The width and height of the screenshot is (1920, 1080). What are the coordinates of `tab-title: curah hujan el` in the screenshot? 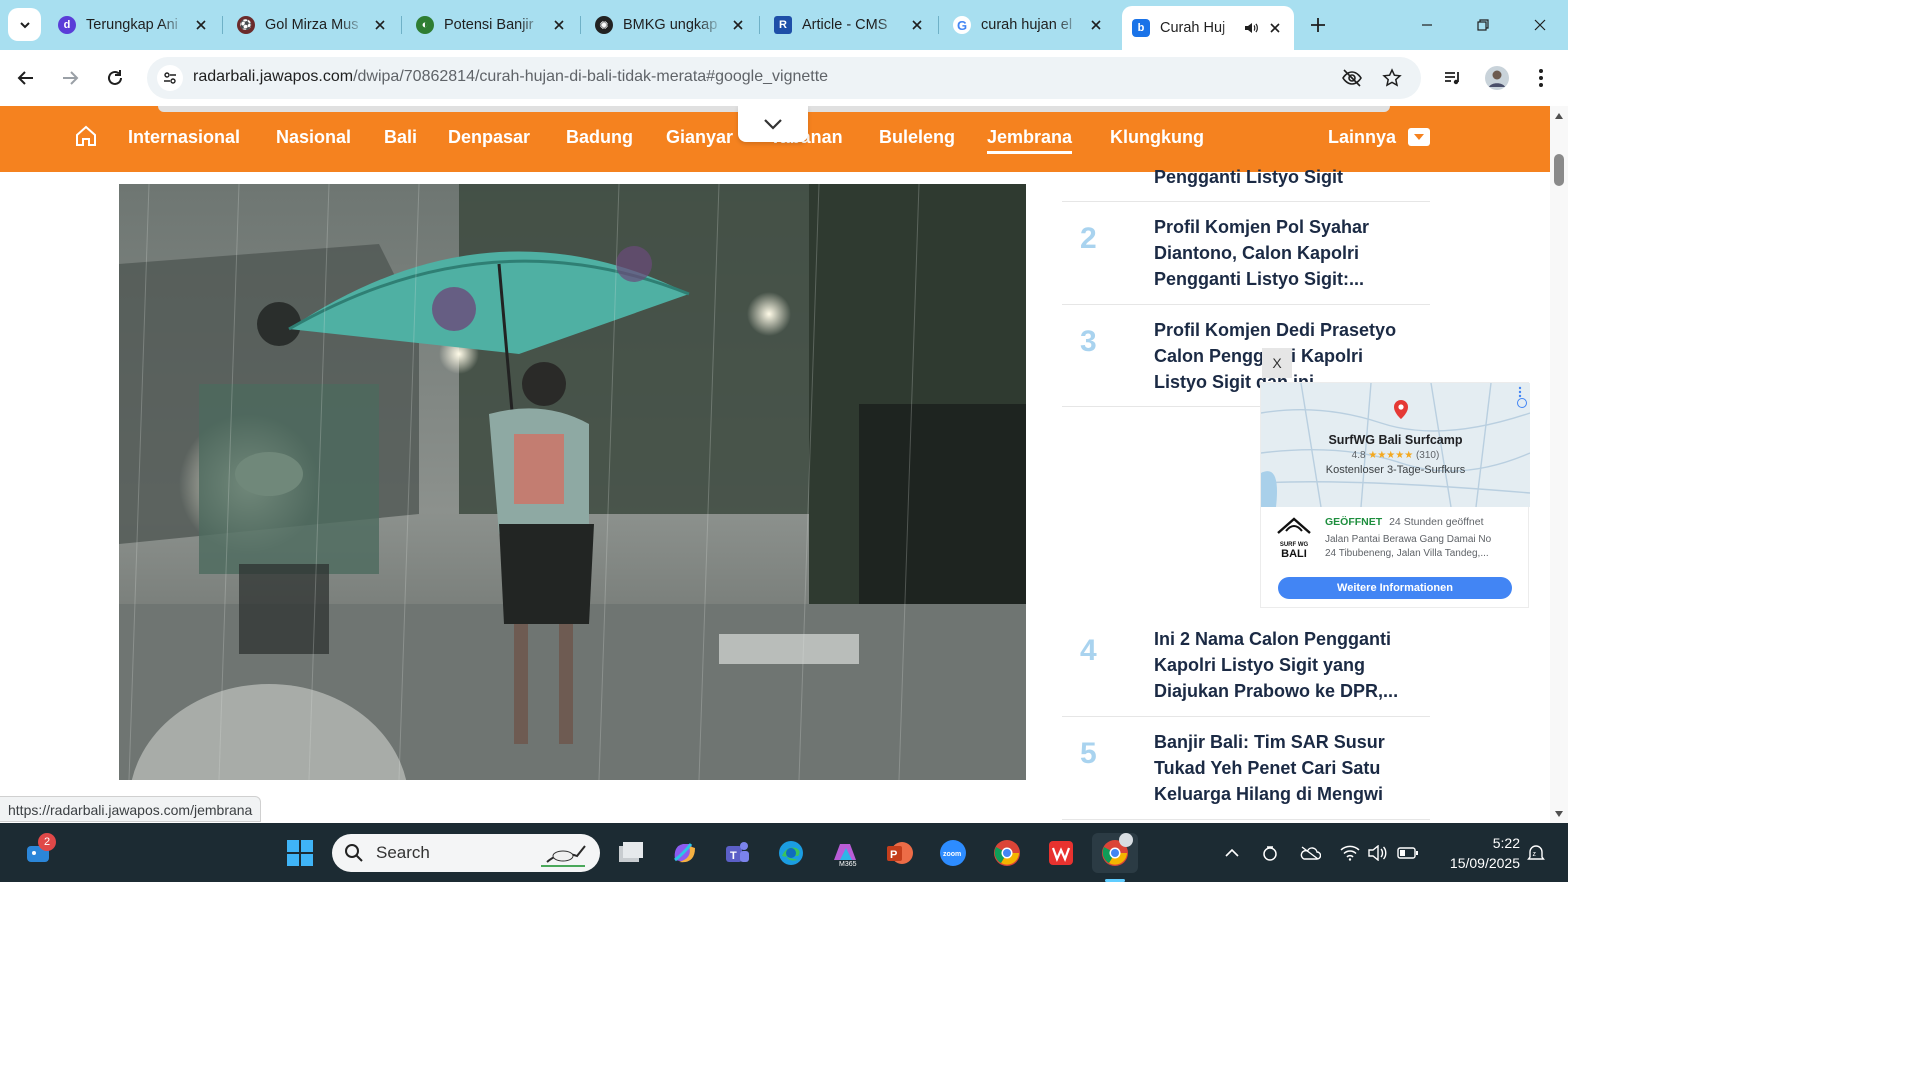 It's located at (1027, 25).